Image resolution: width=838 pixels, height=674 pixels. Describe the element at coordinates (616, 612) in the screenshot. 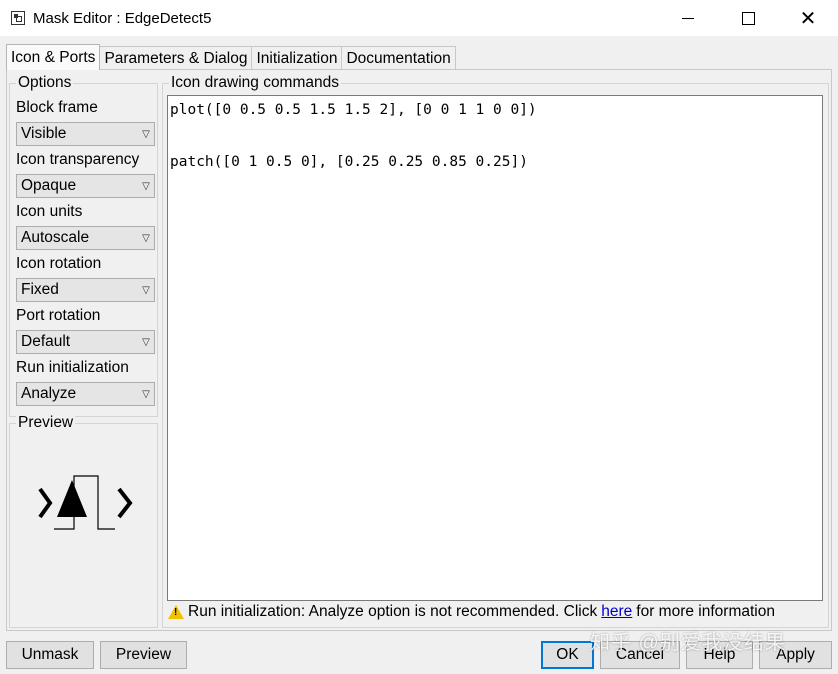

I see `help-link: here` at that location.